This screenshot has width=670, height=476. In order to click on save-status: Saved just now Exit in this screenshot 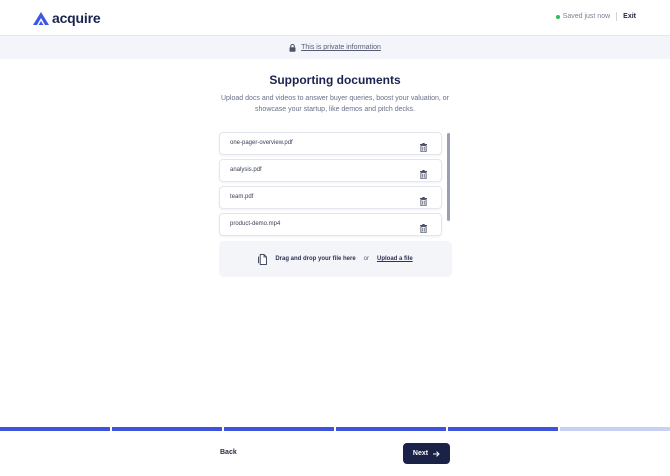, I will do `click(595, 16)`.